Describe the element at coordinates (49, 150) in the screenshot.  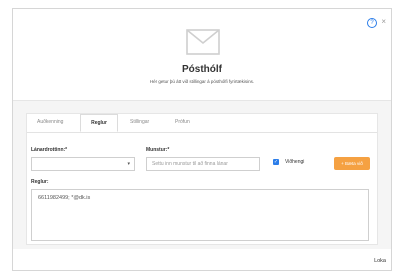
I see `lender-label: Lánardrottinn:*` at that location.